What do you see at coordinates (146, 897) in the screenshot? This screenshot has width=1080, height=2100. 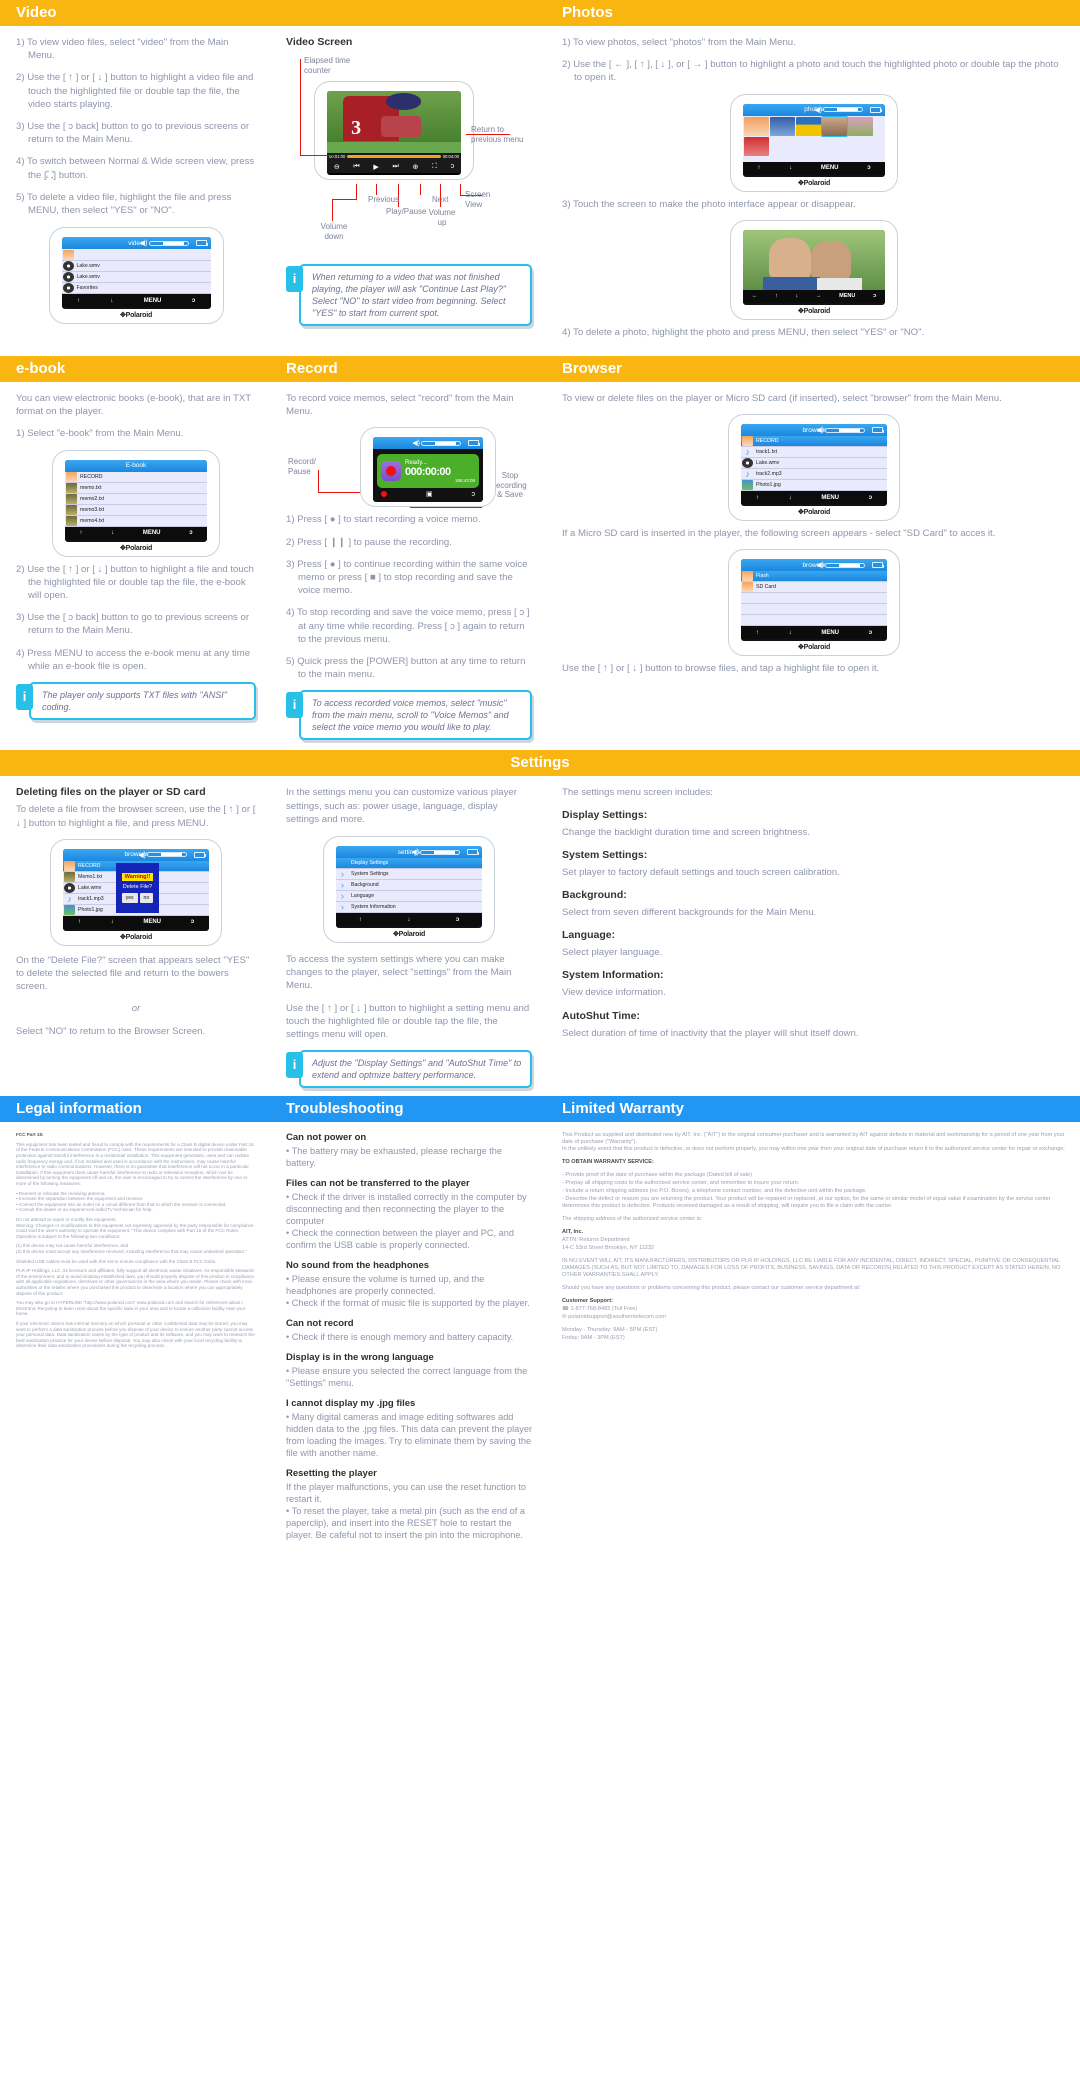 I see `no-button: no` at bounding box center [146, 897].